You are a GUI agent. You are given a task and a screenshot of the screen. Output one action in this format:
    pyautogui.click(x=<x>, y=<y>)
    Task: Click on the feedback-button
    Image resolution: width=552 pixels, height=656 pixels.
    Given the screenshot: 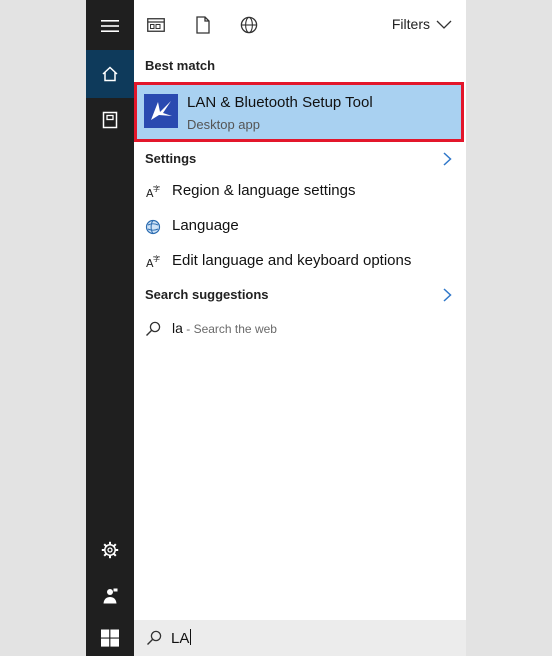 What is the action you would take?
    pyautogui.click(x=110, y=596)
    